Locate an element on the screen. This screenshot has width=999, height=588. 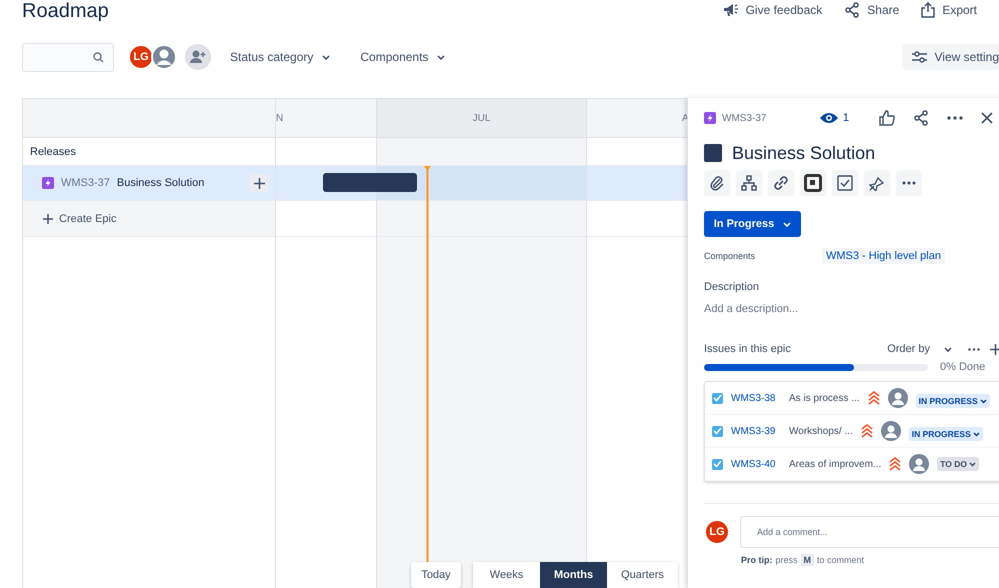
add-person-icon is located at coordinates (198, 57).